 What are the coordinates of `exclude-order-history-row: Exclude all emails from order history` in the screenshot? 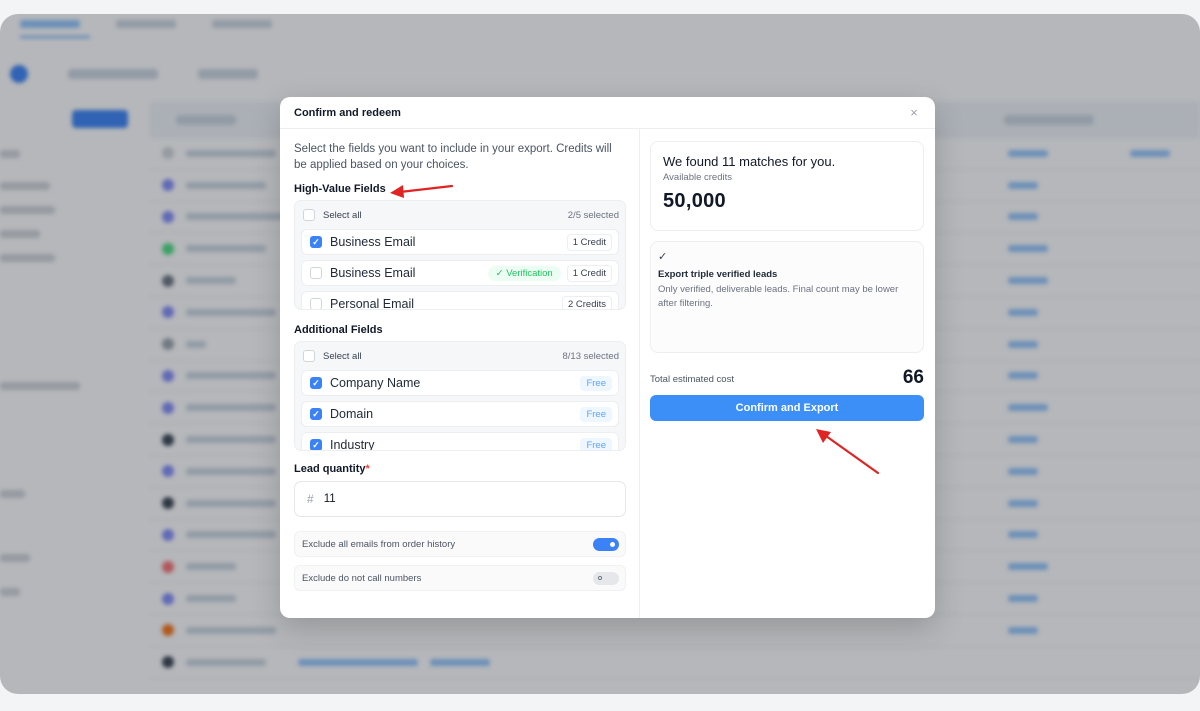 It's located at (460, 544).